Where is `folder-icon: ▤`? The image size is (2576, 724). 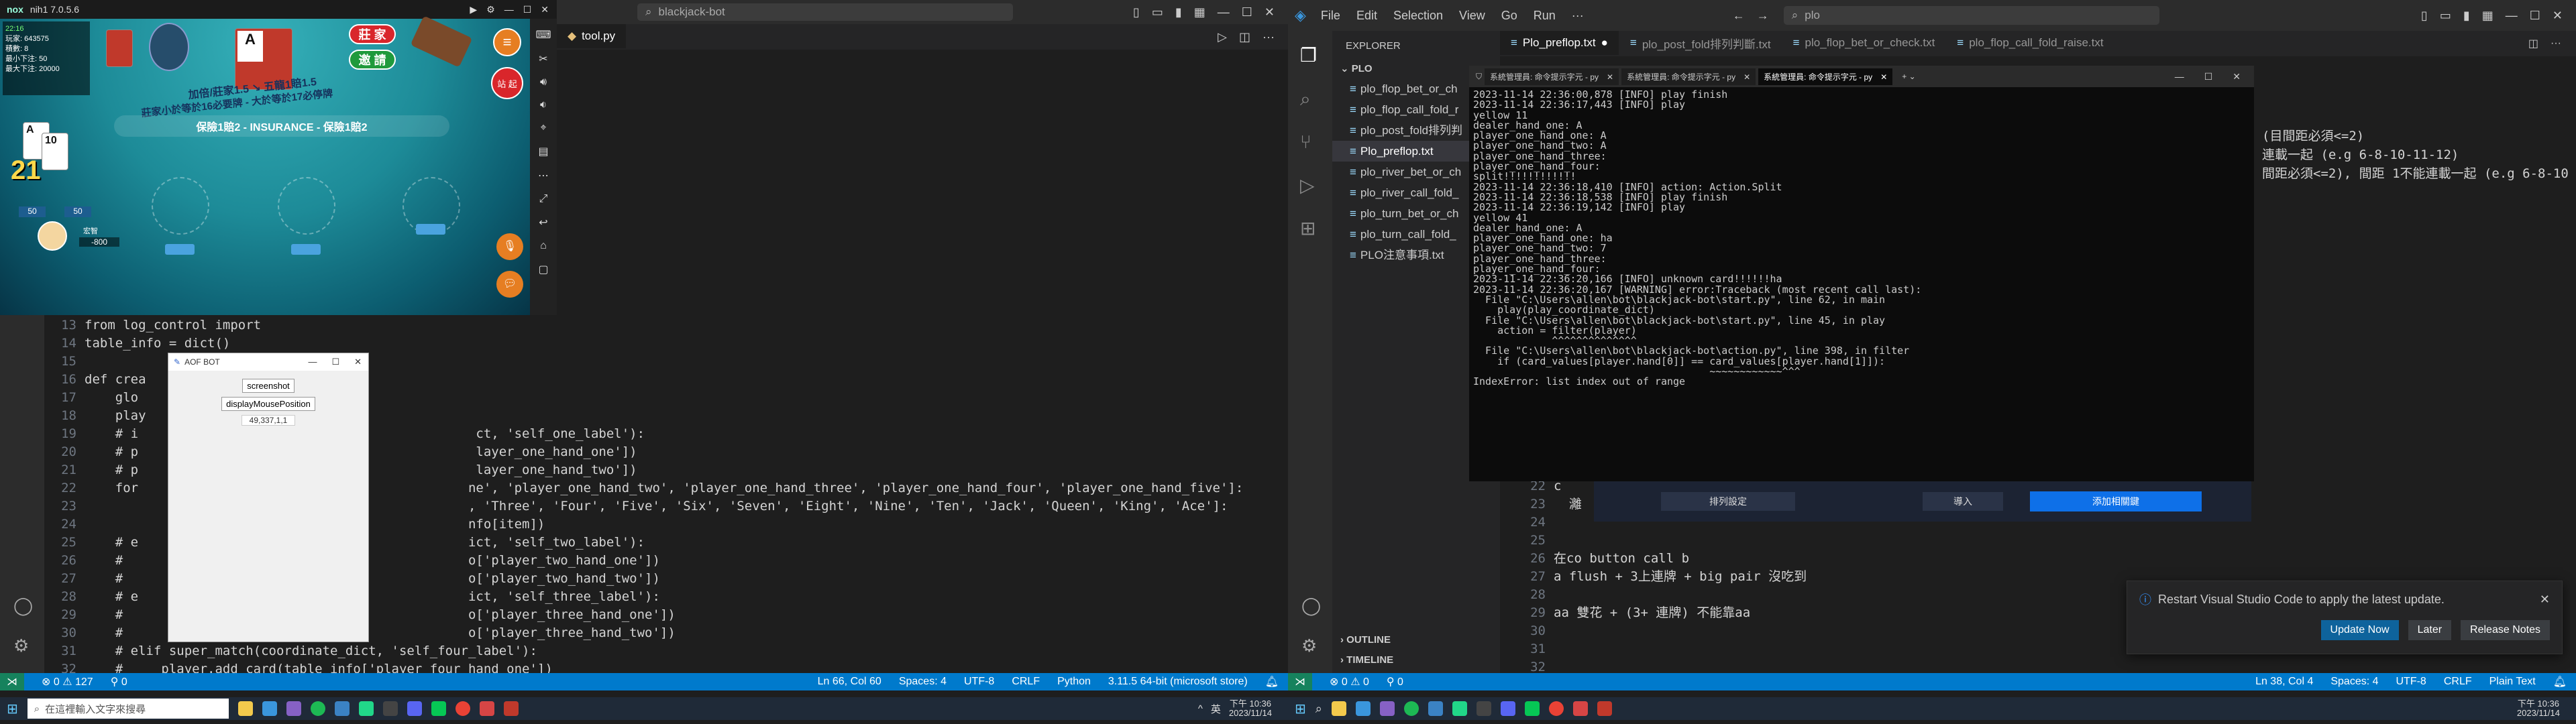
folder-icon: ▤ is located at coordinates (543, 151).